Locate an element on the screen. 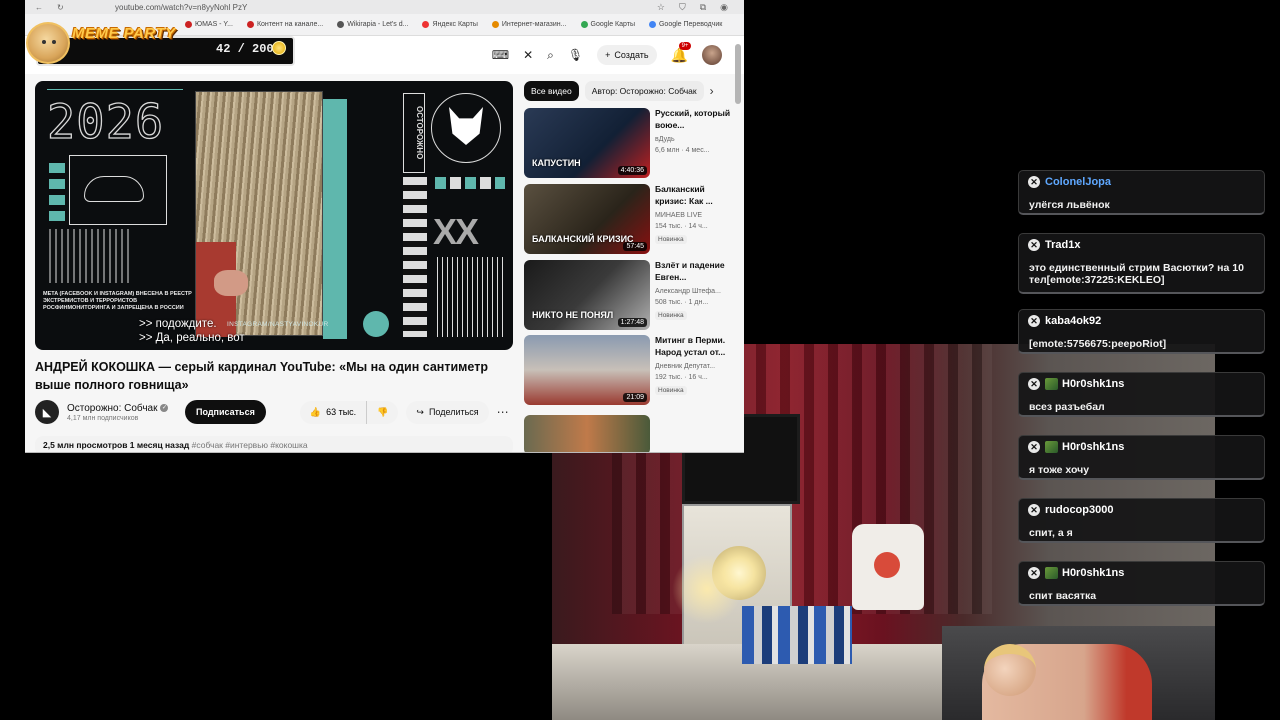 This screenshot has height=720, width=1280. subscribe-button: Подписаться is located at coordinates (225, 412).